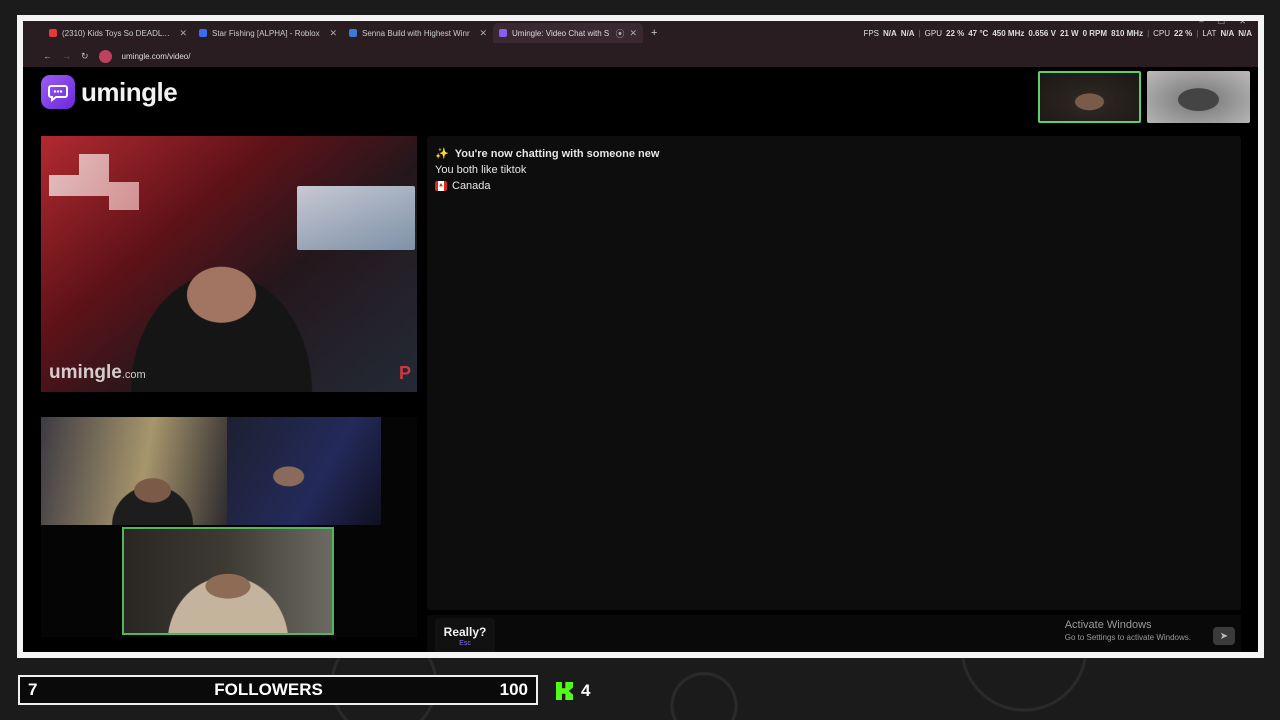 This screenshot has width=1280, height=720. I want to click on umingle-logo: umingle, so click(109, 92).